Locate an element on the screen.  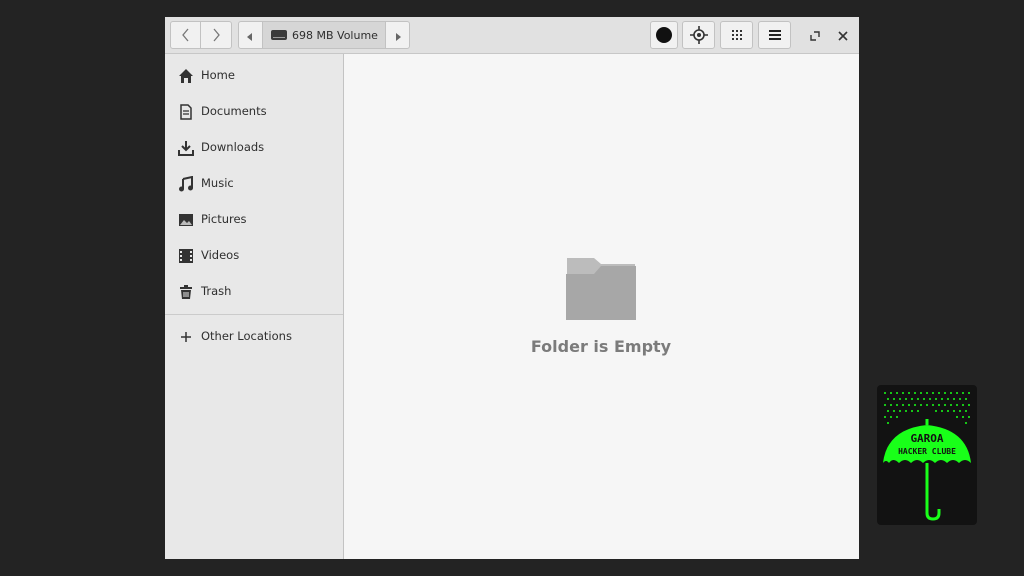
download-icon is located at coordinates (186, 148).